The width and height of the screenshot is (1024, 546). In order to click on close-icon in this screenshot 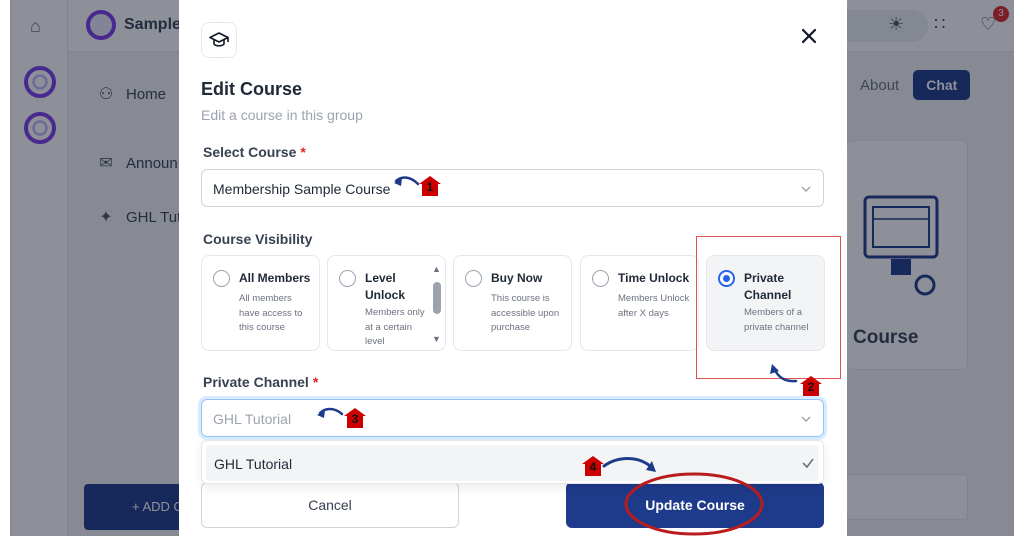, I will do `click(809, 36)`.